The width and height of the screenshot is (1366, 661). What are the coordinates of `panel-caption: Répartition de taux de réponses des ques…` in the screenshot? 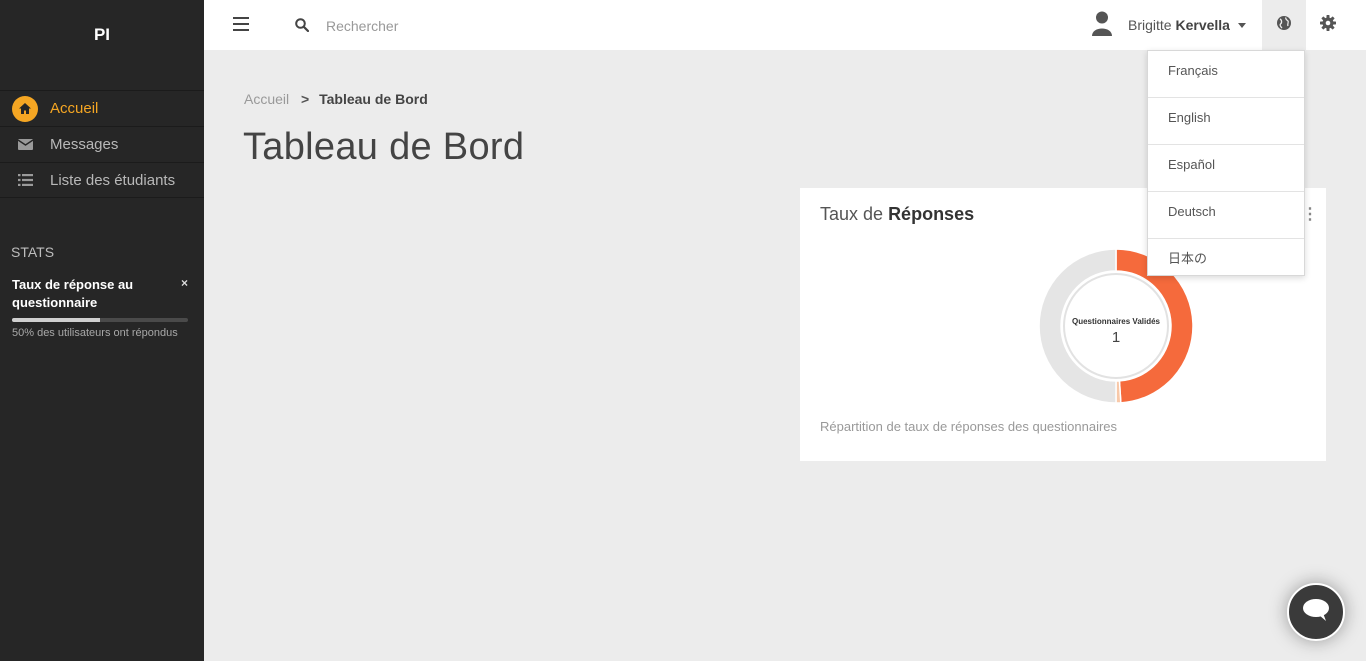 It's located at (969, 426).